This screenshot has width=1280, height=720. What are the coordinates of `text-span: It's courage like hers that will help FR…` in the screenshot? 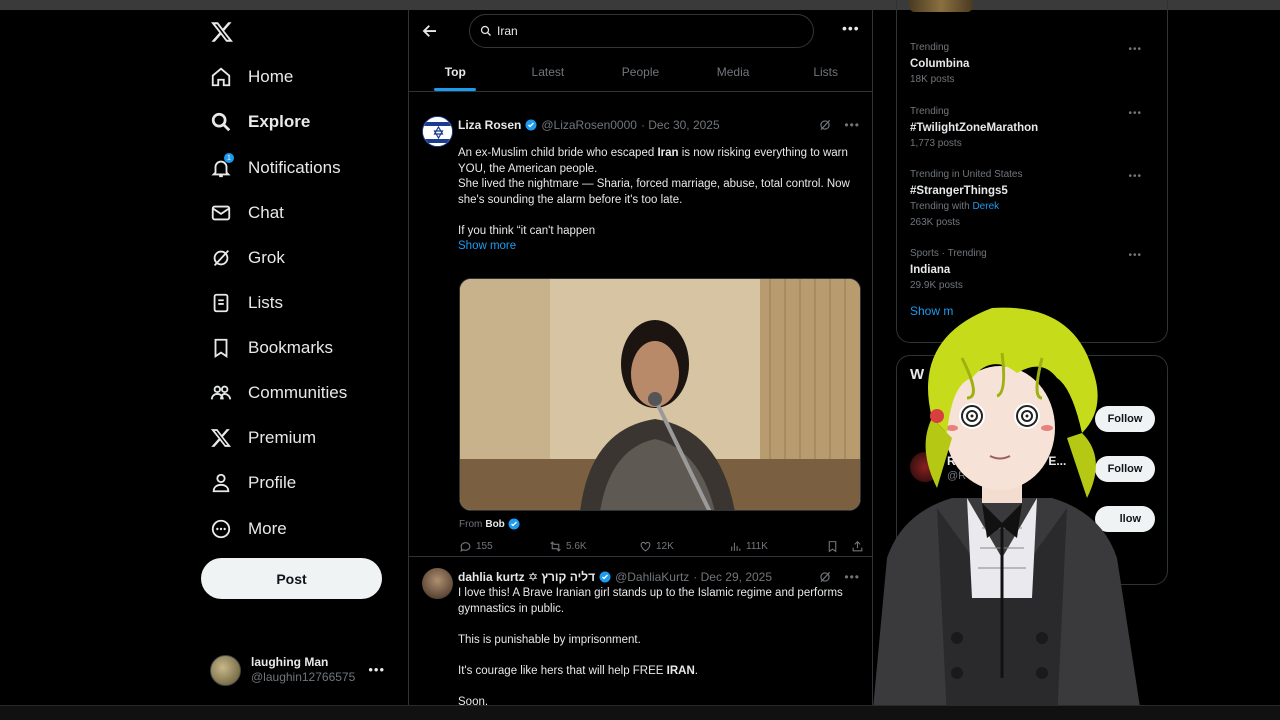 It's located at (562, 670).